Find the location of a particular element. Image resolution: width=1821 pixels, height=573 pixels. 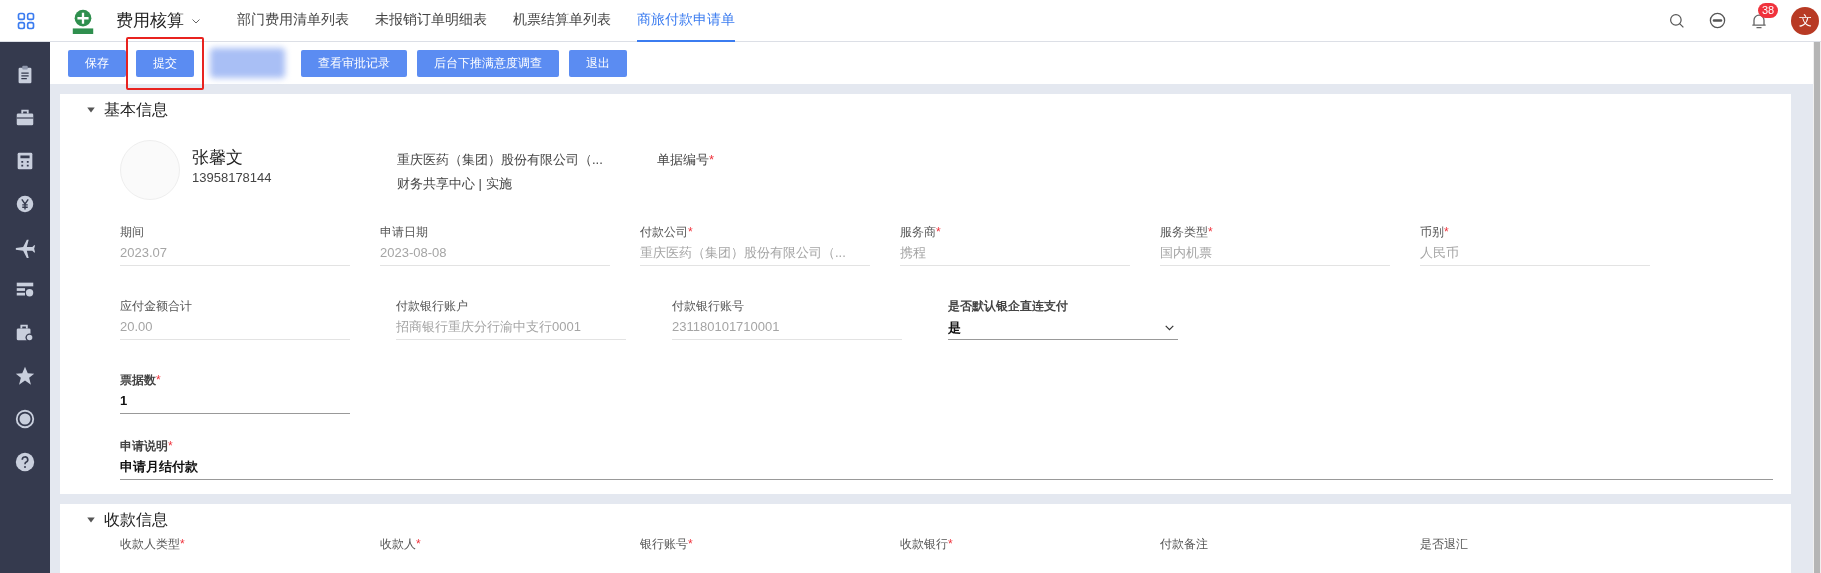

field-label: 付款公司* is located at coordinates (667, 232).